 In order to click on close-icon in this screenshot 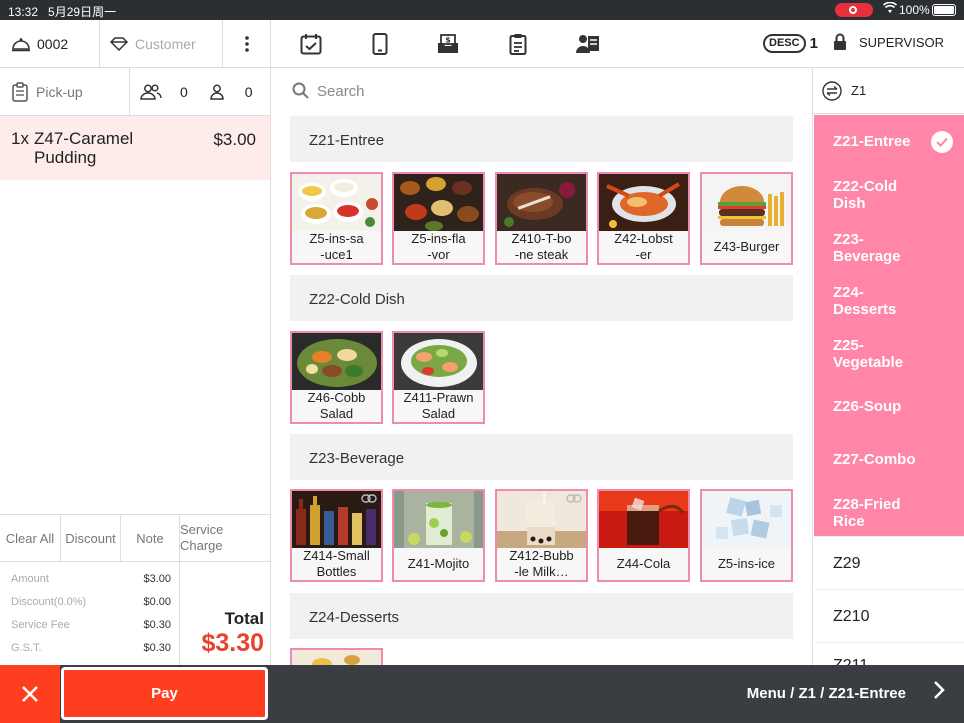, I will do `click(30, 694)`.